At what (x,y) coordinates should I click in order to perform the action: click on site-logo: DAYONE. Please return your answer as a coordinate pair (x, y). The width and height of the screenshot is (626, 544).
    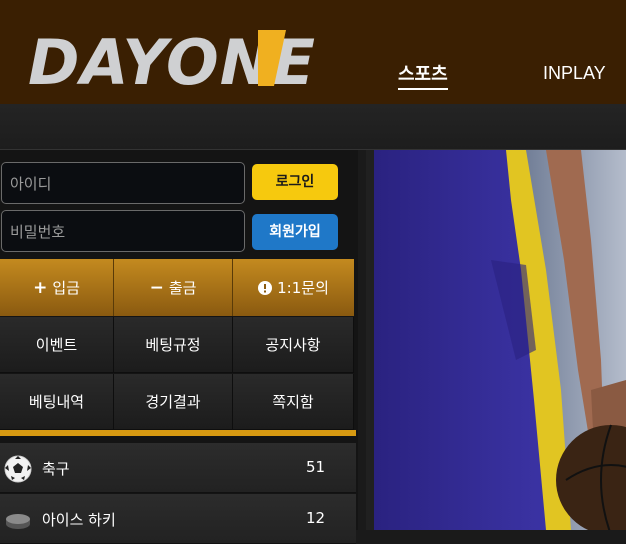
    Looking at the image, I should click on (187, 57).